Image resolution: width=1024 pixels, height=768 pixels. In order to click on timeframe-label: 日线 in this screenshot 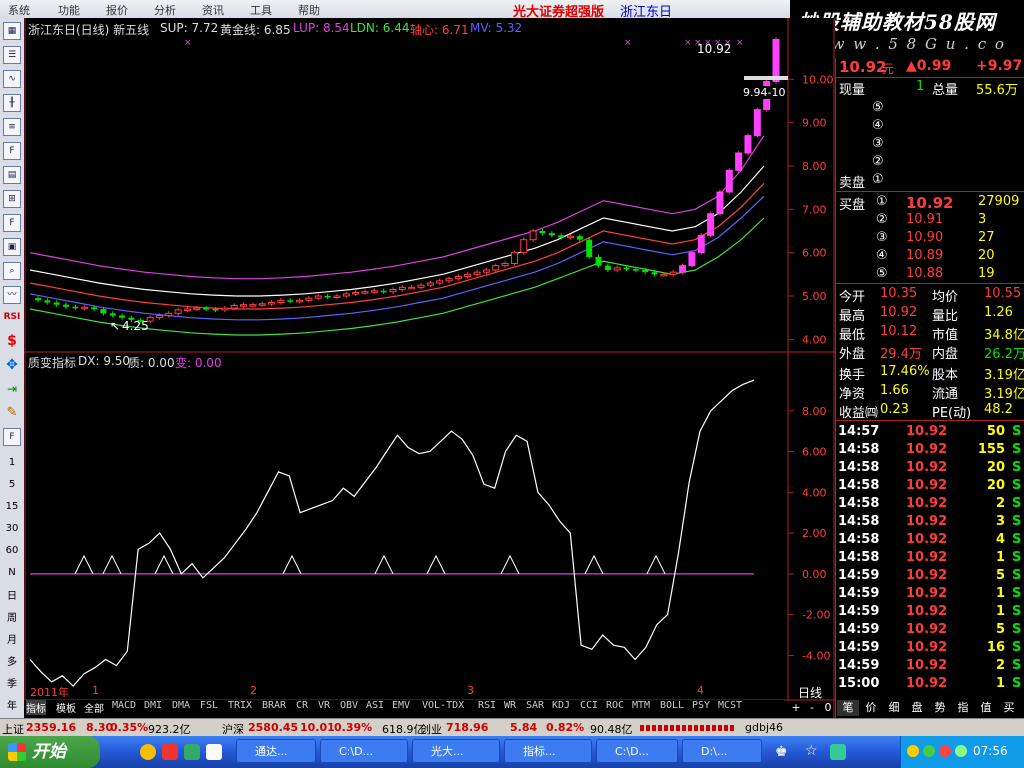, I will do `click(810, 692)`.